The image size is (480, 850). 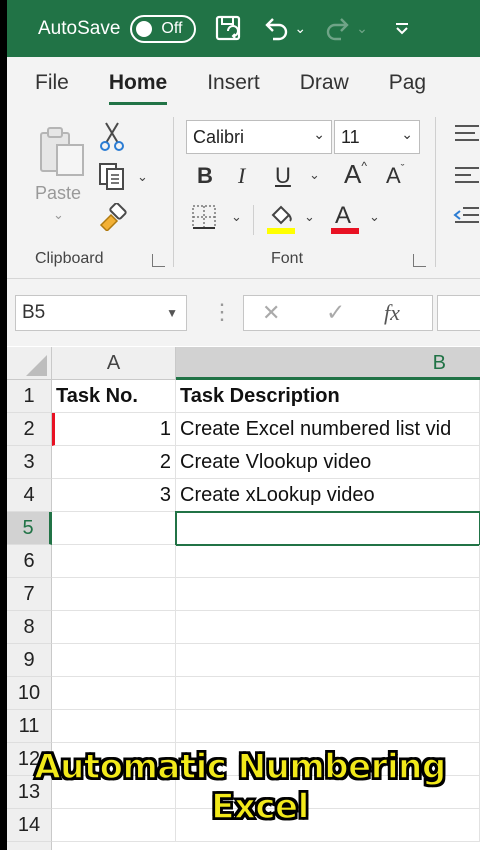 I want to click on borders-dropdown-icon: ⌄, so click(x=236, y=217).